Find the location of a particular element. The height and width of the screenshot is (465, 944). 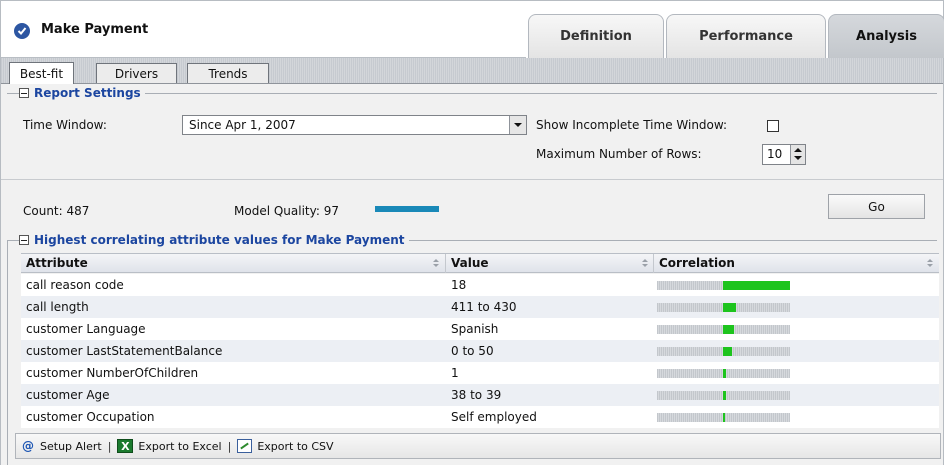

show-incomplete-label: Show Incomplete Time Window: is located at coordinates (632, 125).